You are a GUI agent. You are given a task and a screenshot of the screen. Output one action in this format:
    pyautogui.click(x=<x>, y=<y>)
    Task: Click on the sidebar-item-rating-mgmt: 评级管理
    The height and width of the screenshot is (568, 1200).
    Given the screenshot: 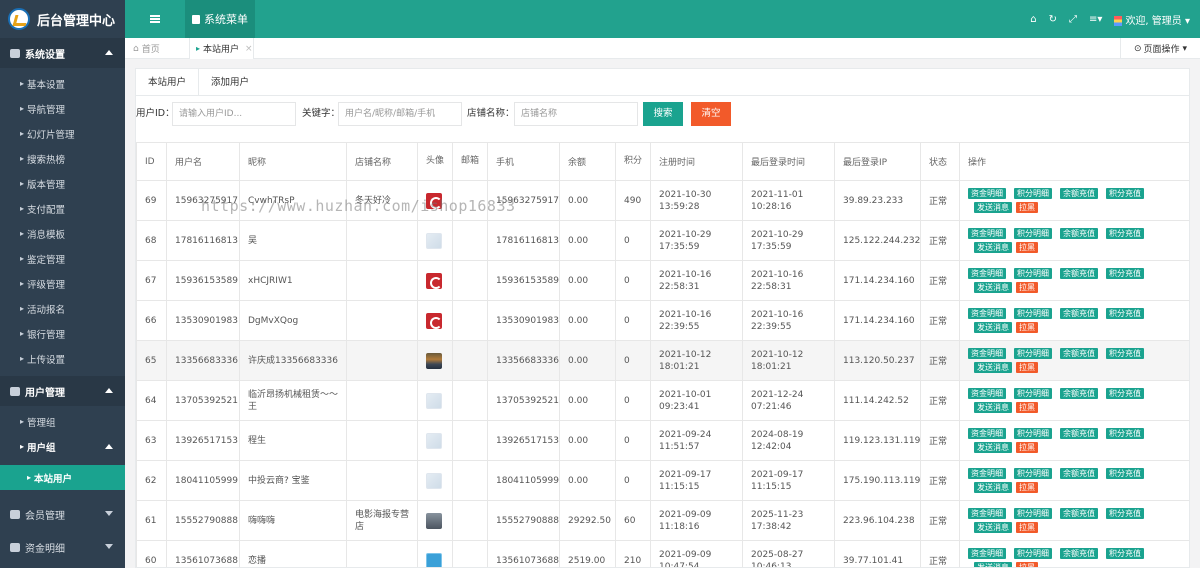 What is the action you would take?
    pyautogui.click(x=62, y=283)
    